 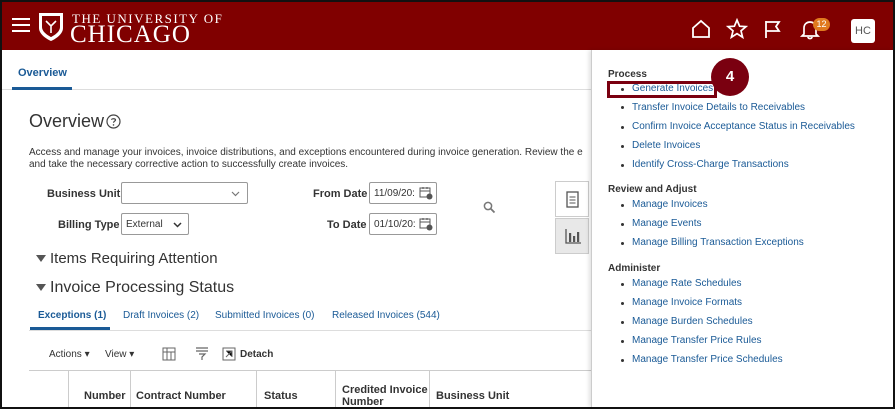 What do you see at coordinates (386, 315) in the screenshot?
I see `subtab-released-invoices: Released Invoices (544)` at bounding box center [386, 315].